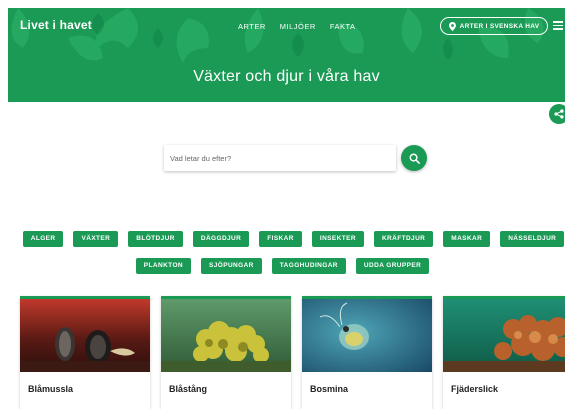  I want to click on species-card: Bosmina, so click(367, 352).